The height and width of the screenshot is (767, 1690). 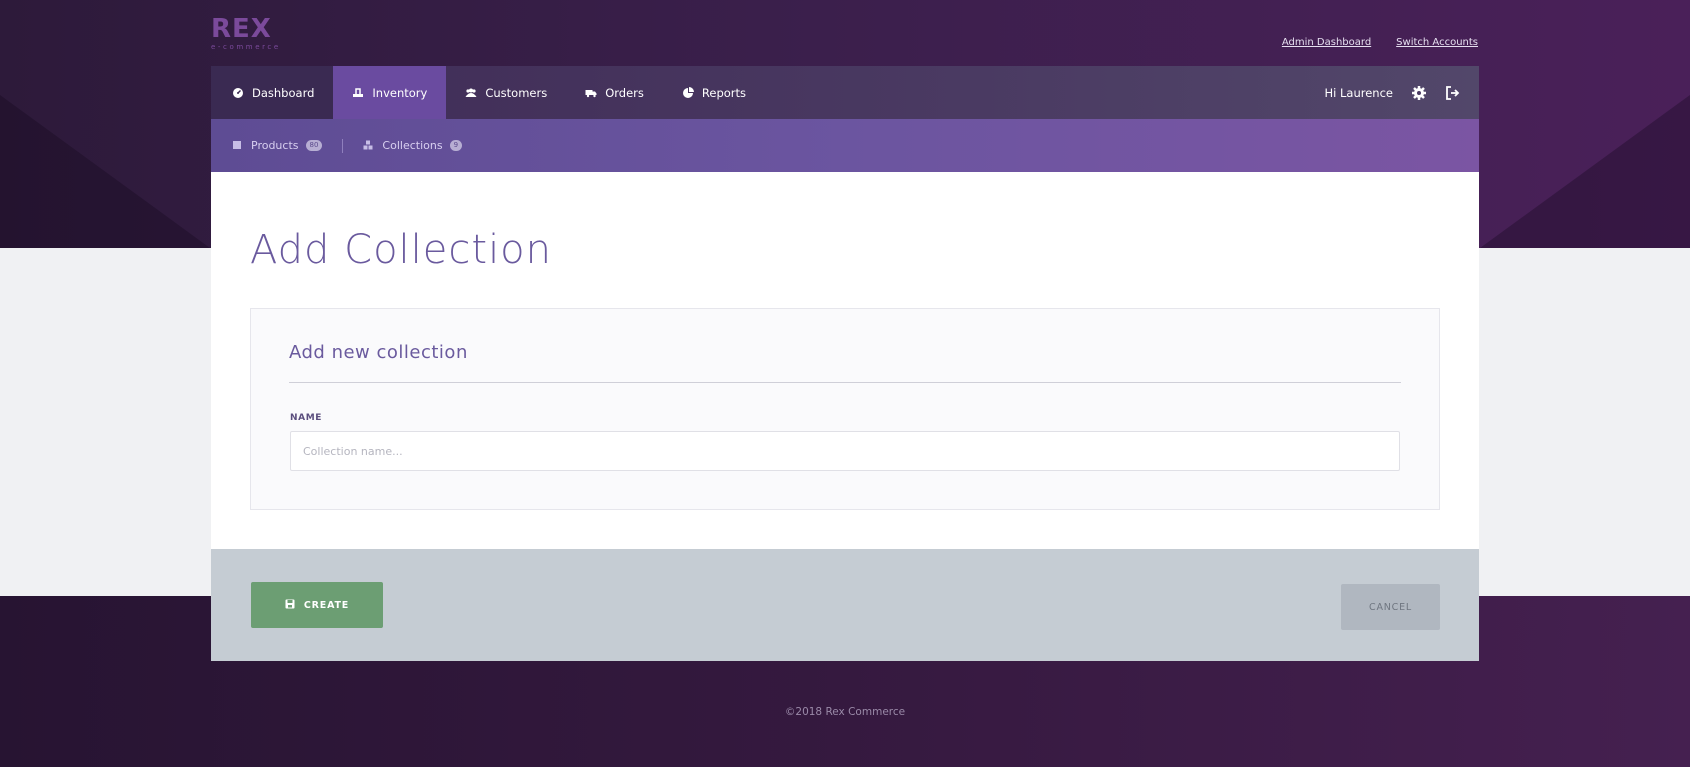 What do you see at coordinates (369, 146) in the screenshot?
I see `collections-icon` at bounding box center [369, 146].